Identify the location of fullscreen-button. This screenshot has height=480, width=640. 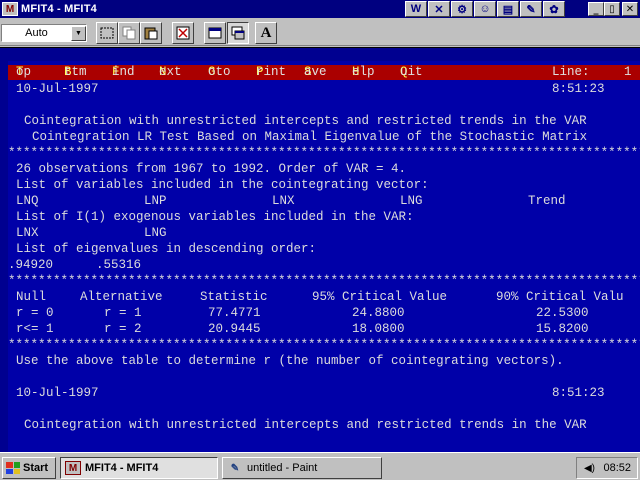
(183, 33).